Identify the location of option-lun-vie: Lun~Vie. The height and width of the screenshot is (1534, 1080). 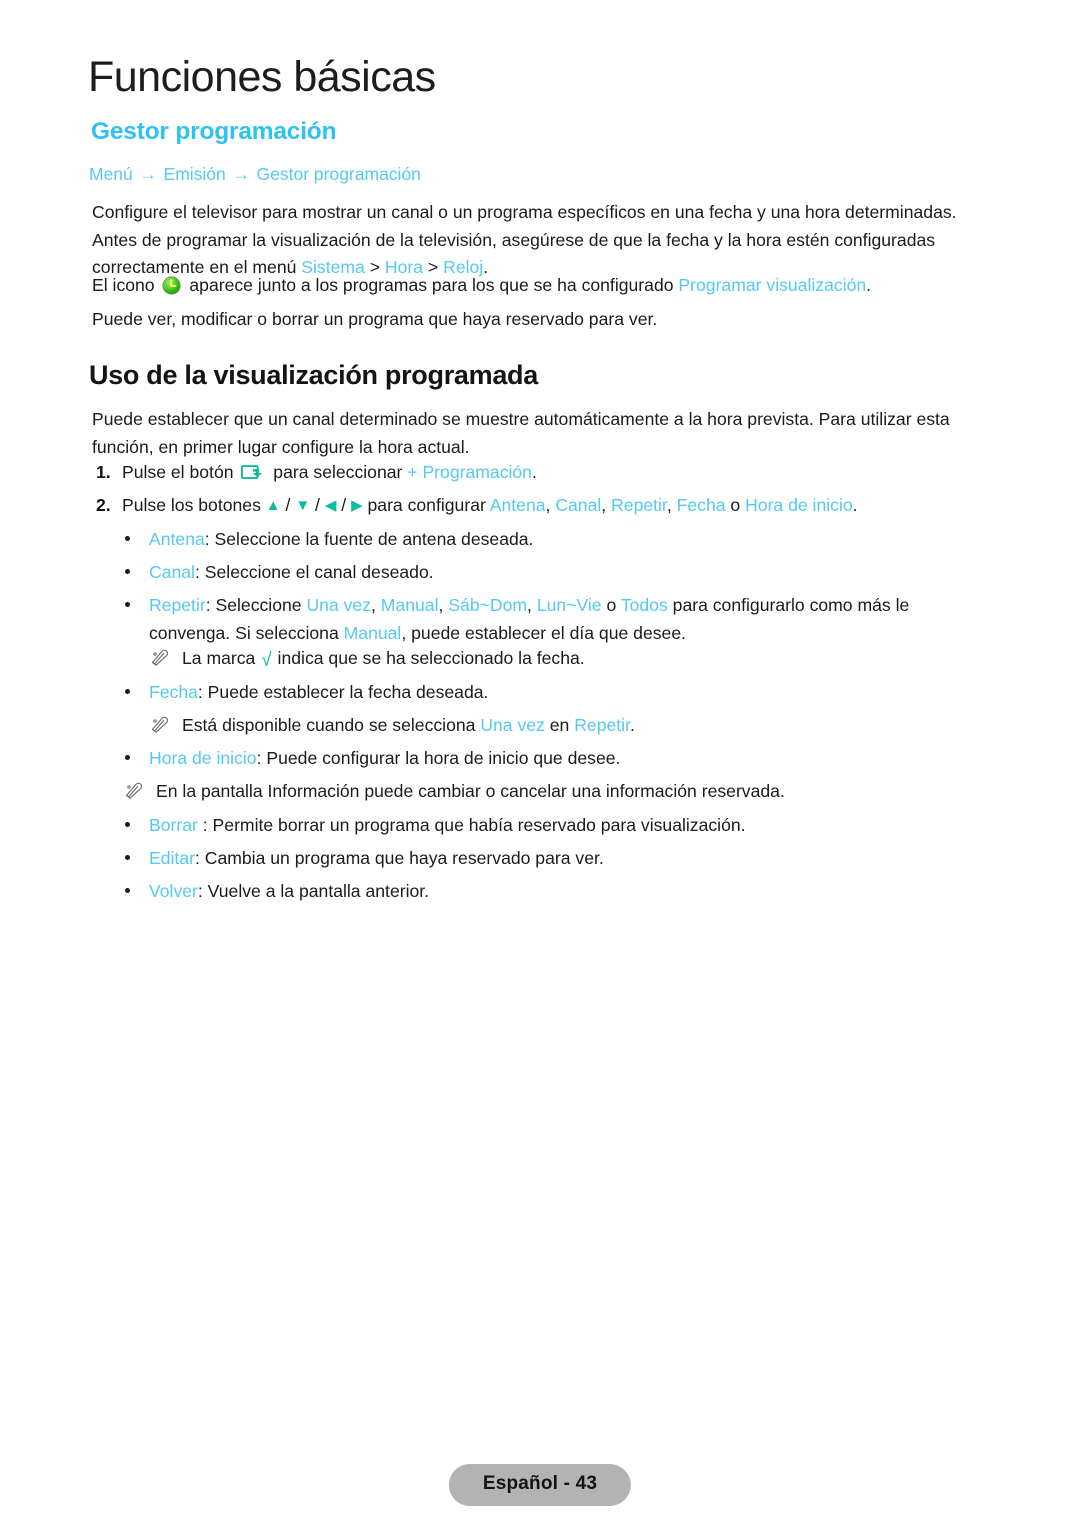
(569, 605).